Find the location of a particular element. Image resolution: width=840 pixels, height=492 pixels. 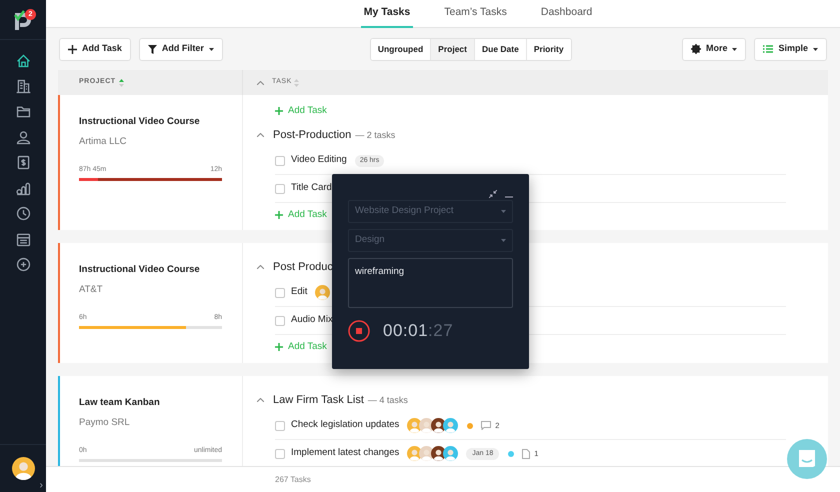

task-name: Implement latest changes is located at coordinates (345, 453).